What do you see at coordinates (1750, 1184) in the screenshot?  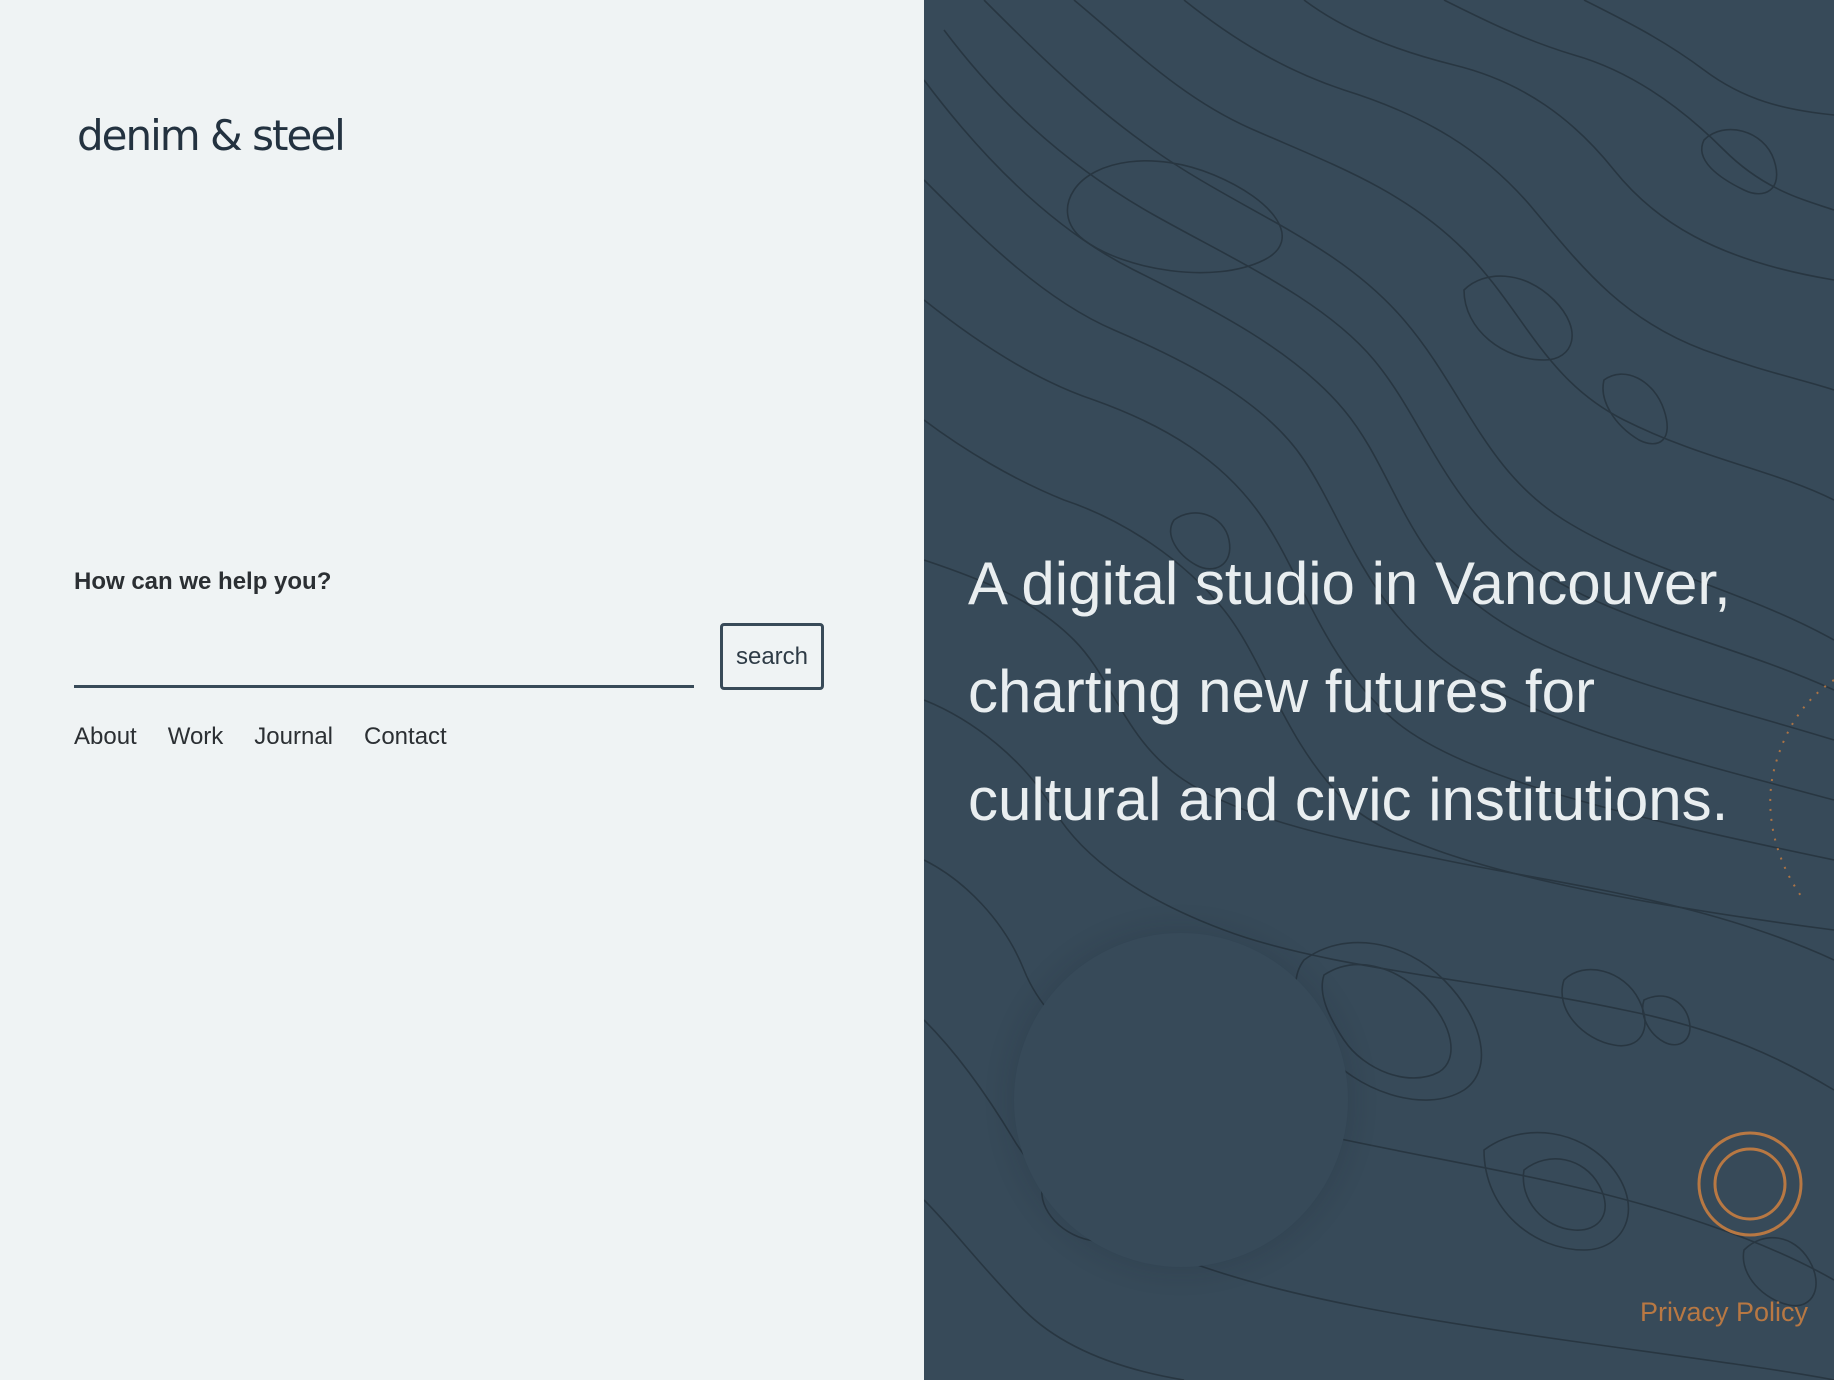 I see `concentric-circles-icon` at bounding box center [1750, 1184].